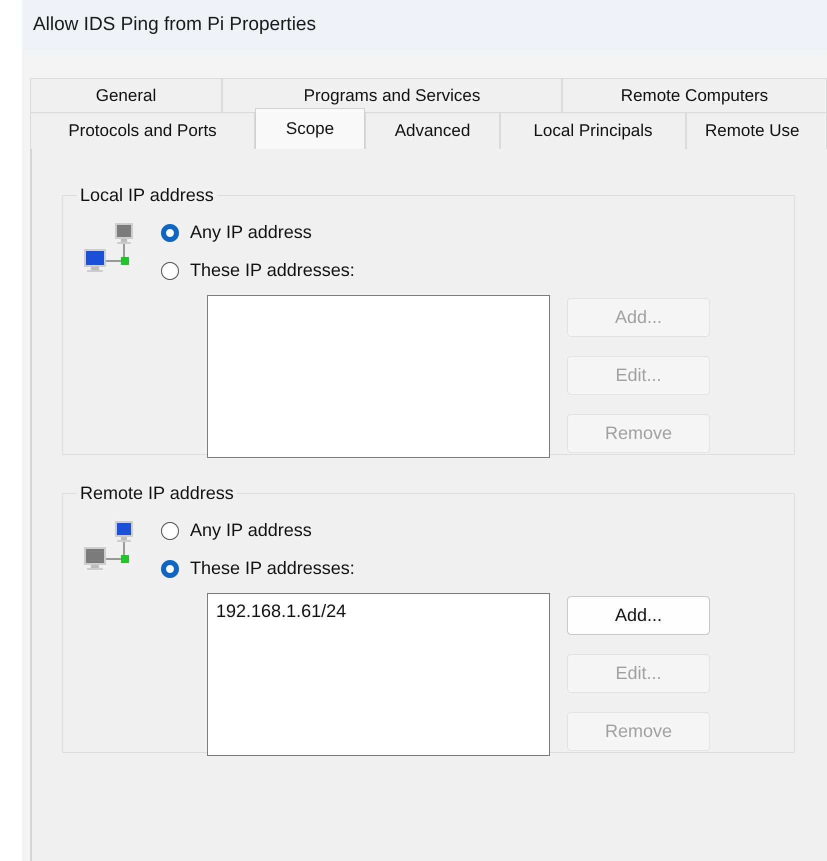 The image size is (827, 861). Describe the element at coordinates (694, 95) in the screenshot. I see `tab: Remote Computers` at that location.